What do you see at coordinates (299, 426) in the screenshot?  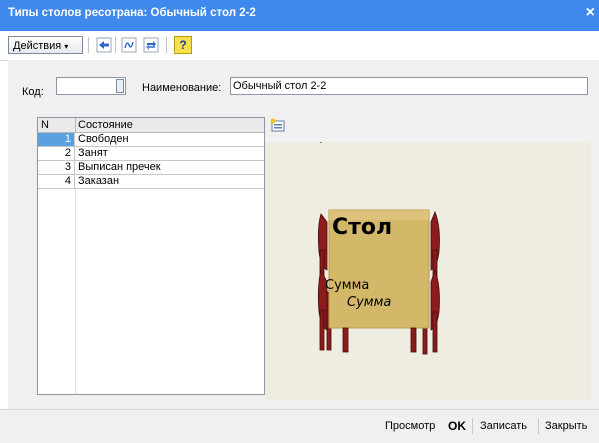 I see `footer-bar: Просмотр OK Записать Закрыть` at bounding box center [299, 426].